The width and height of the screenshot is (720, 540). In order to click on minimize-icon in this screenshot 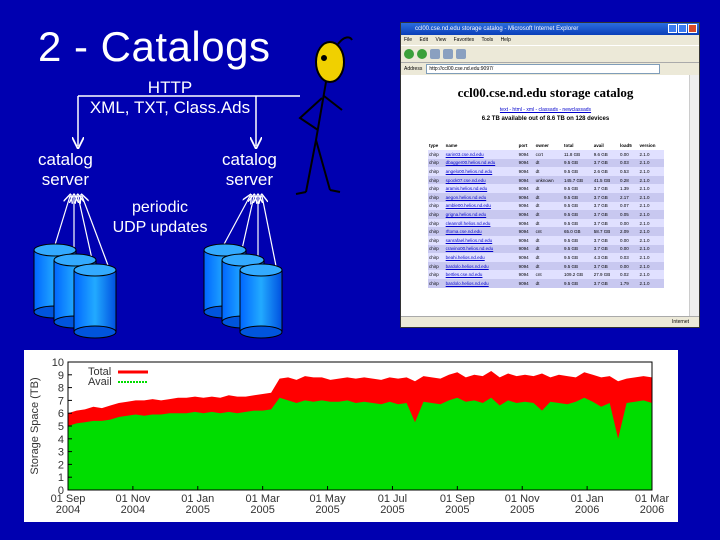, I will do `click(672, 28)`.